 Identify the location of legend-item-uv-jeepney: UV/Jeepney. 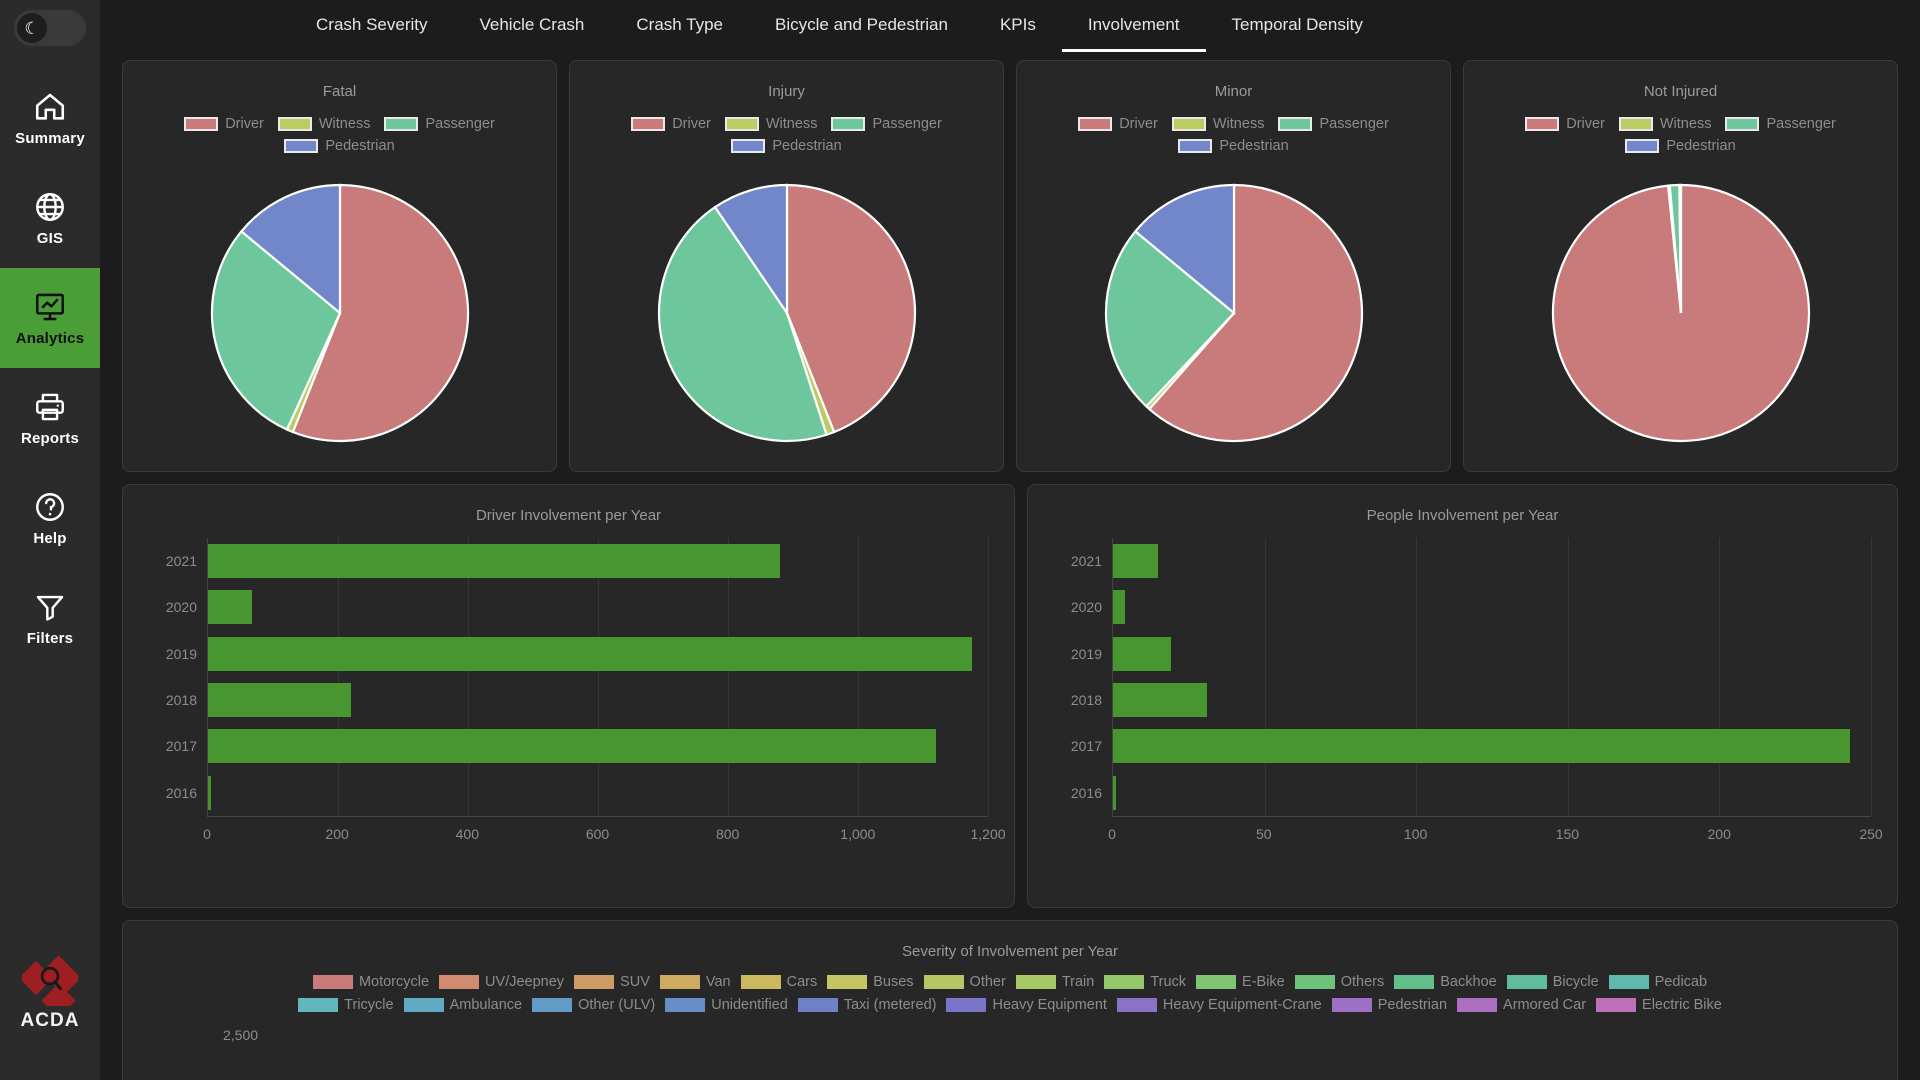
(501, 982).